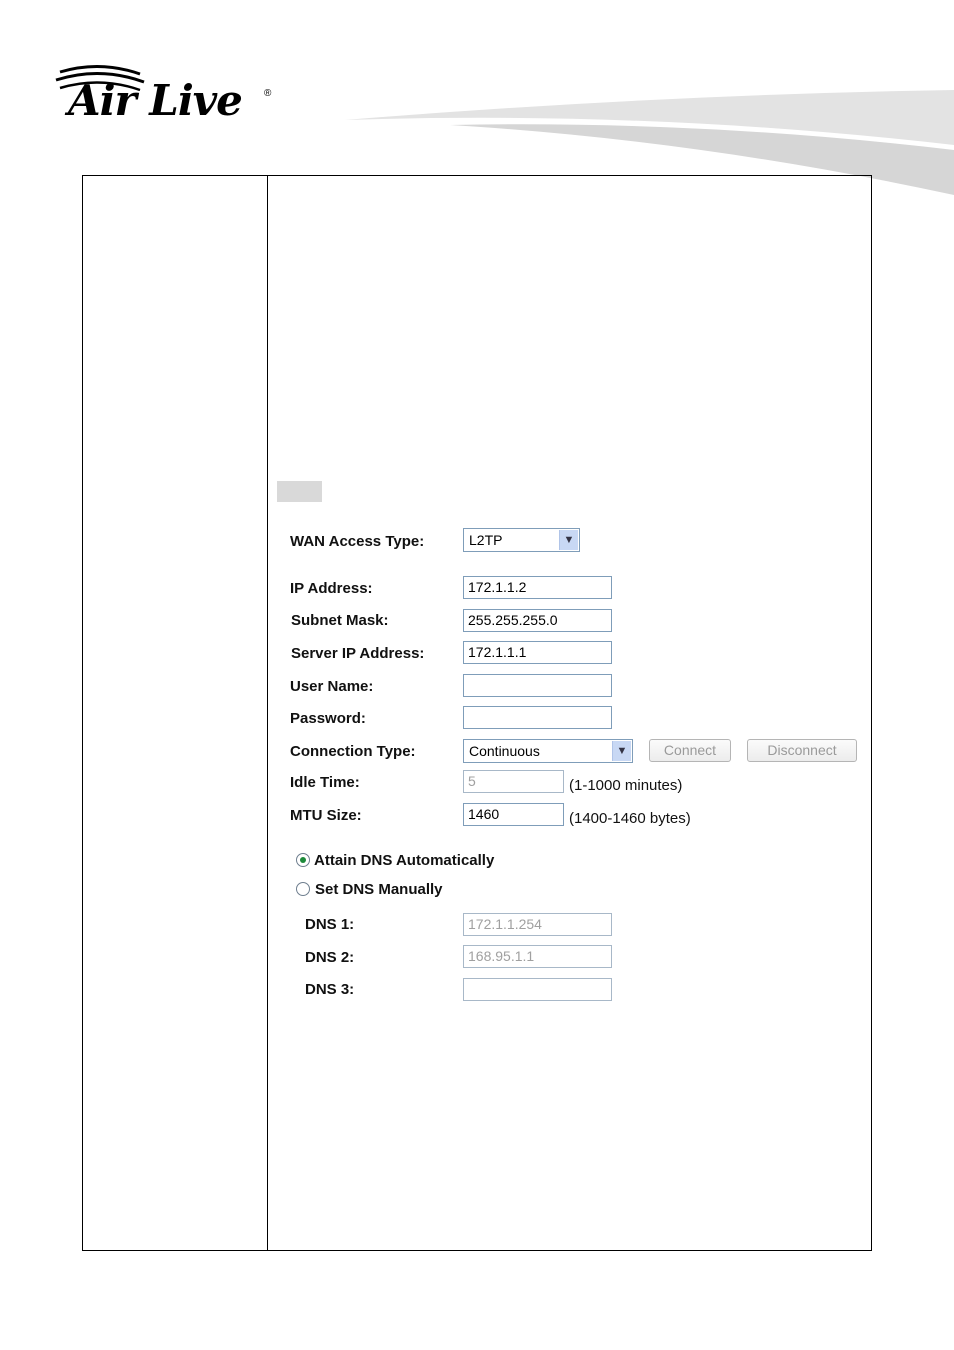  I want to click on dns3-label: DNS 3:, so click(330, 989).